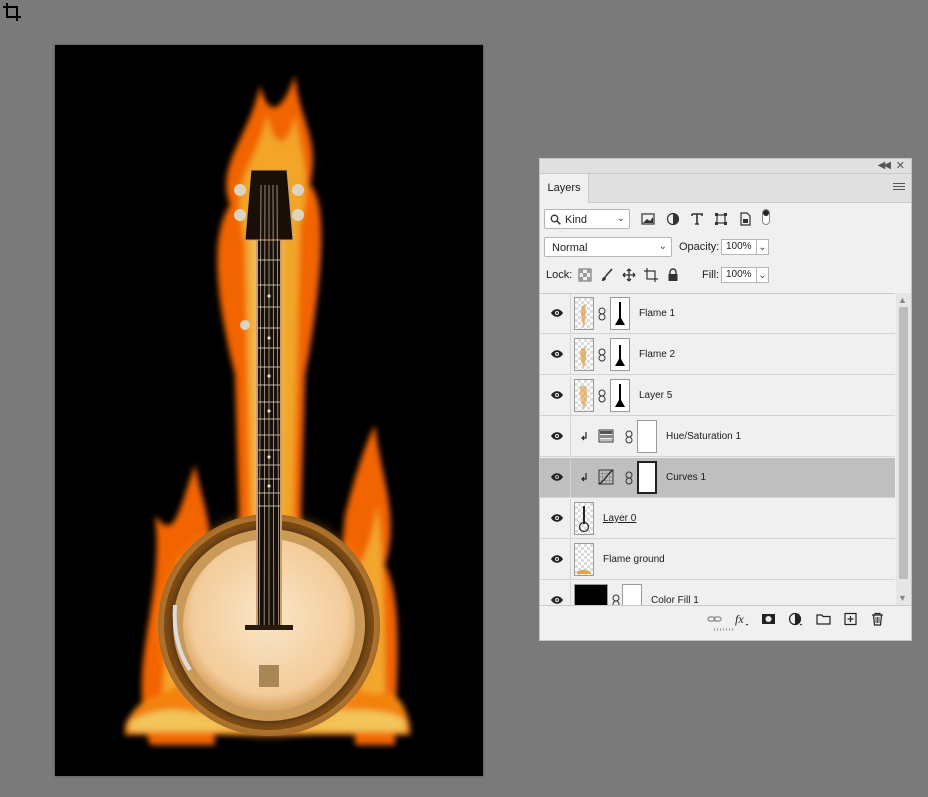  Describe the element at coordinates (629, 275) in the screenshot. I see `lock-position-icon` at that location.